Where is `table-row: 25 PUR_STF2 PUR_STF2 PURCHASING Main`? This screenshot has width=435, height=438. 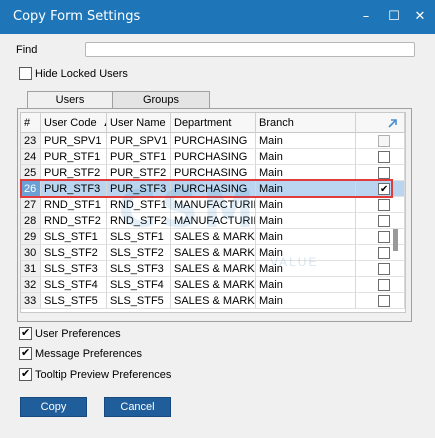 table-row: 25 PUR_STF2 PUR_STF2 PURCHASING Main is located at coordinates (213, 173).